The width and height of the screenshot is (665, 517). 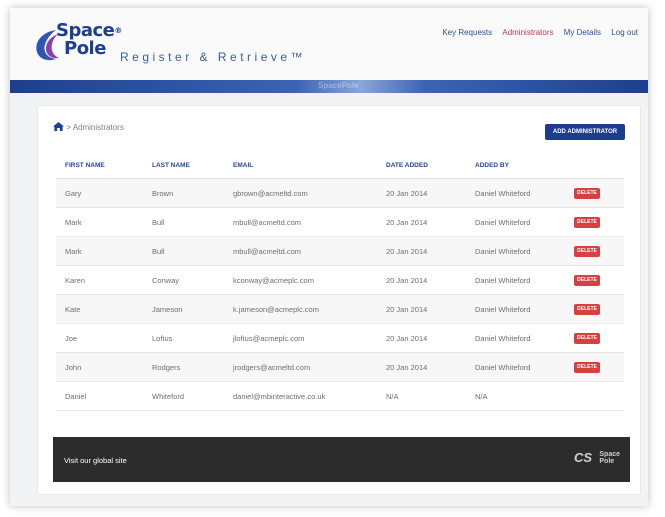 I want to click on spacepole-footer-logo: Space Pole, so click(x=609, y=458).